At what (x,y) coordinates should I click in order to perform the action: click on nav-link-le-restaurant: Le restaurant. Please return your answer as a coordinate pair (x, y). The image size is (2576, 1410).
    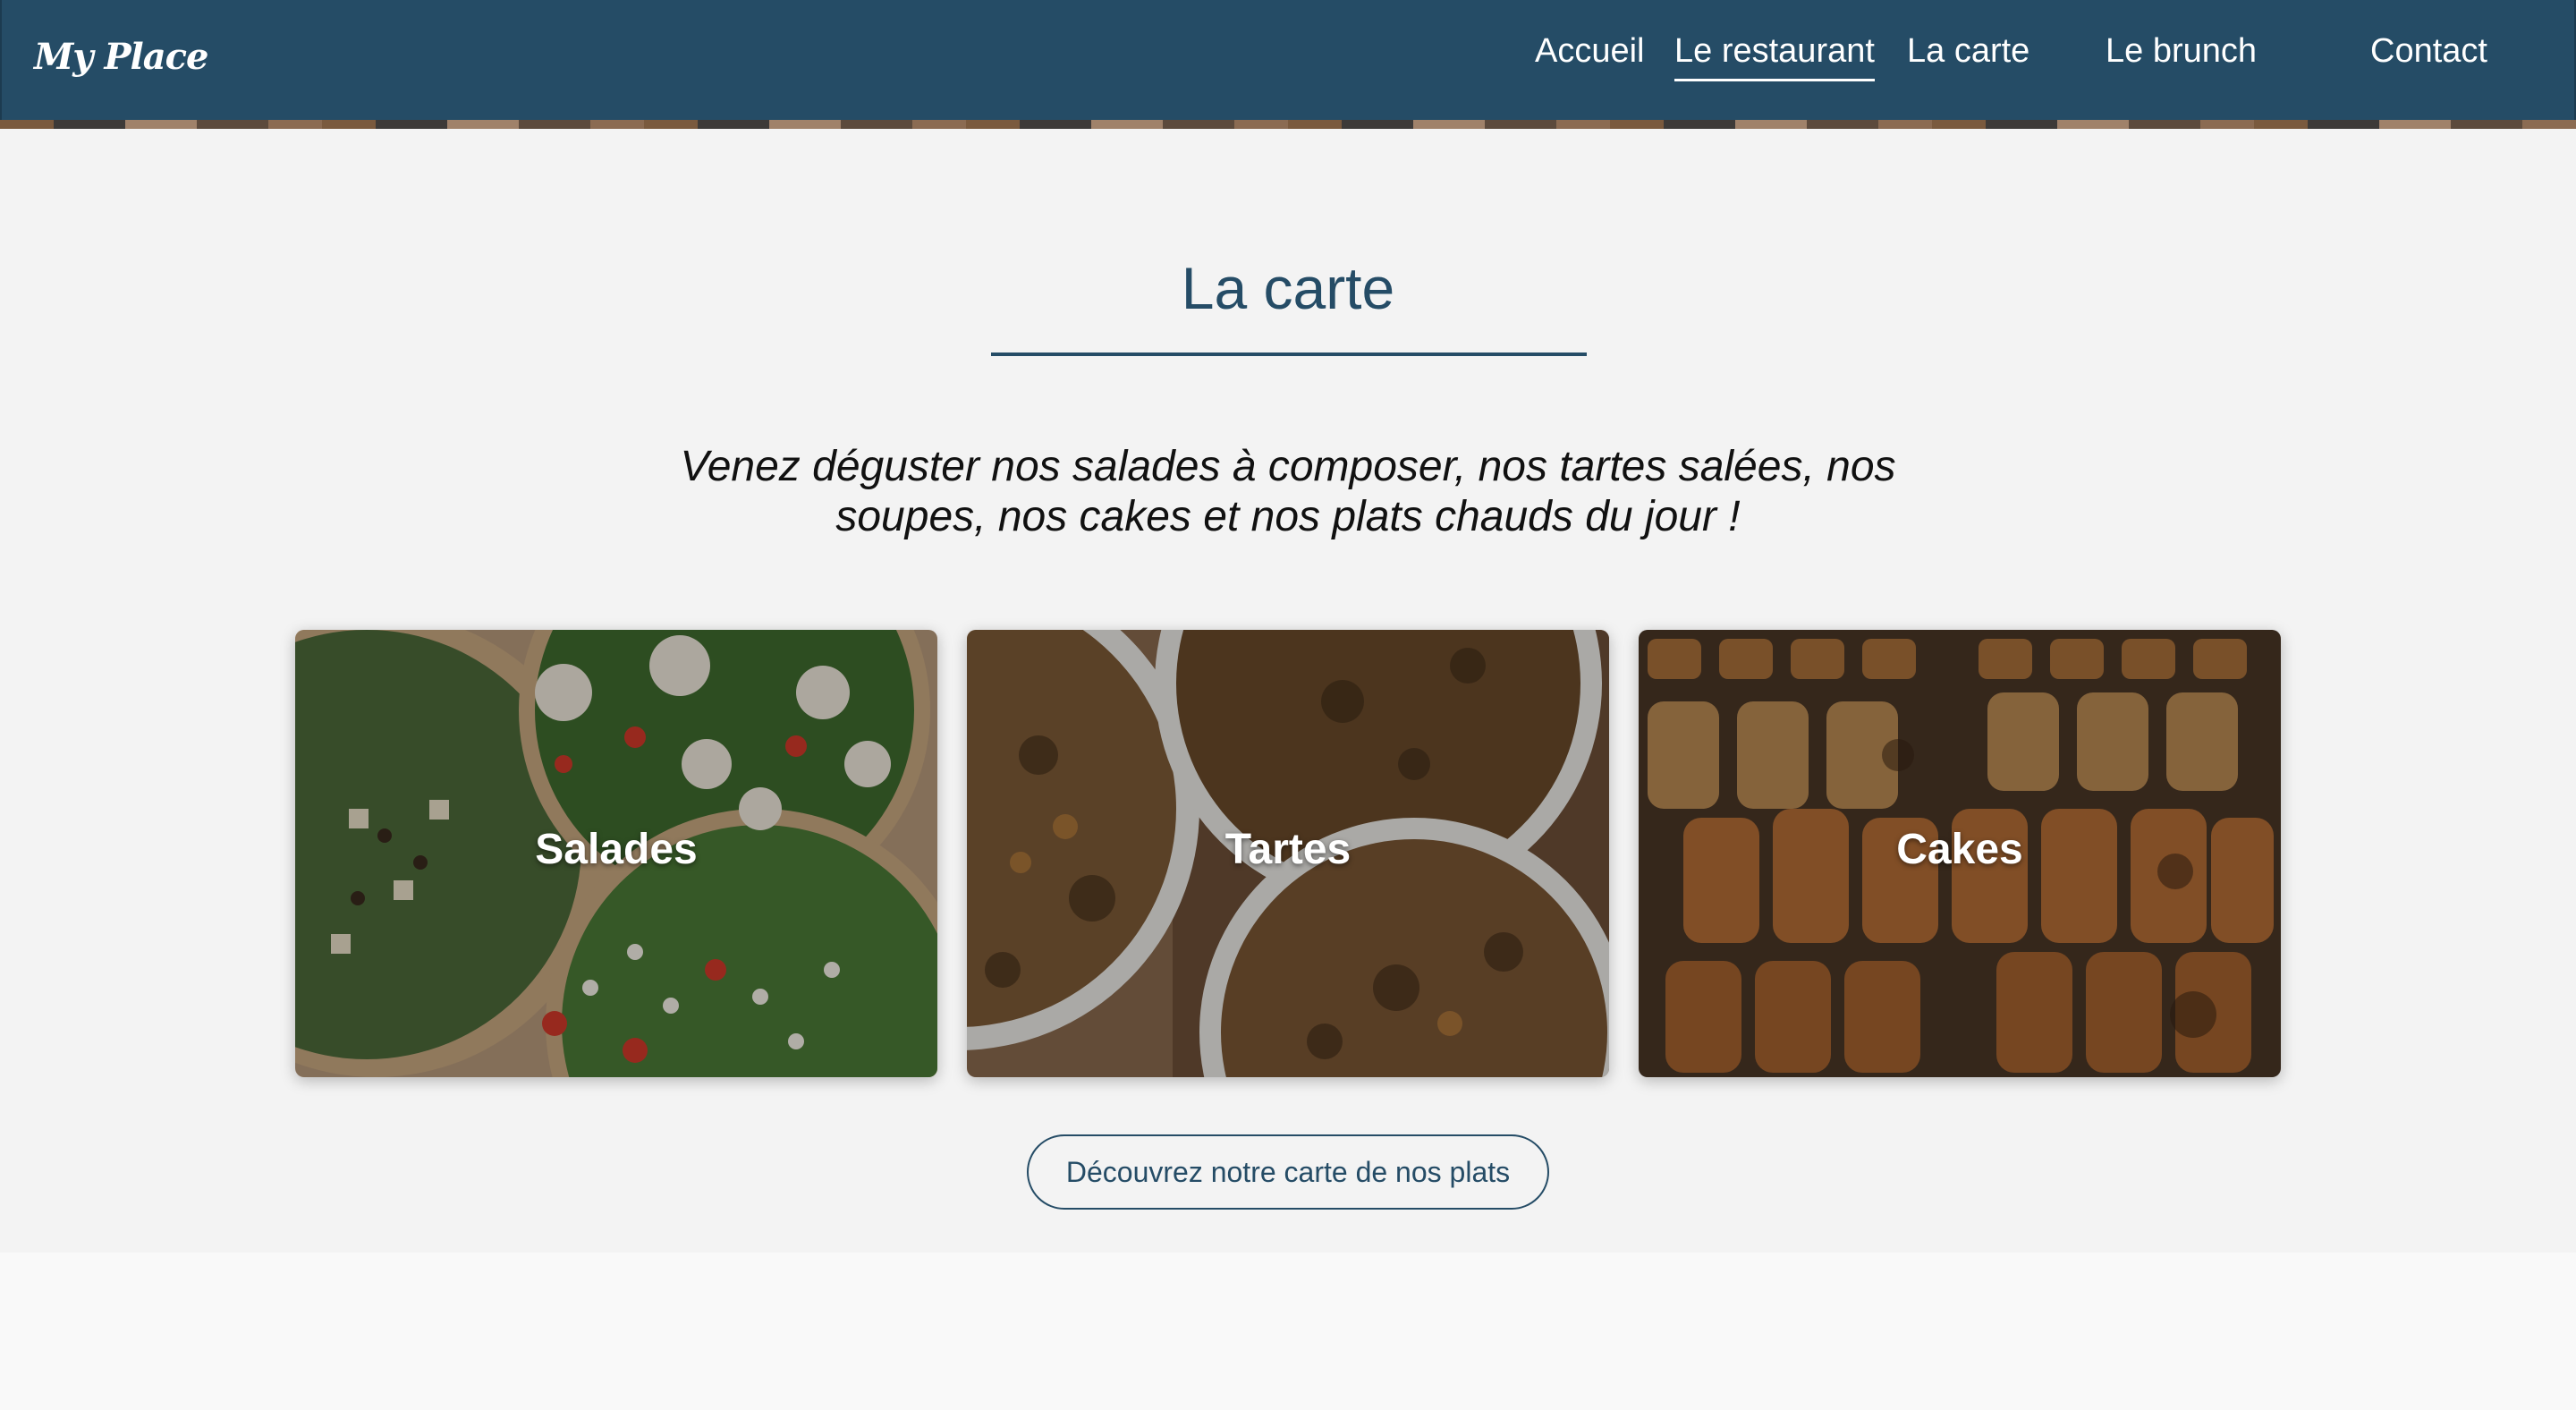
    Looking at the image, I should click on (1774, 57).